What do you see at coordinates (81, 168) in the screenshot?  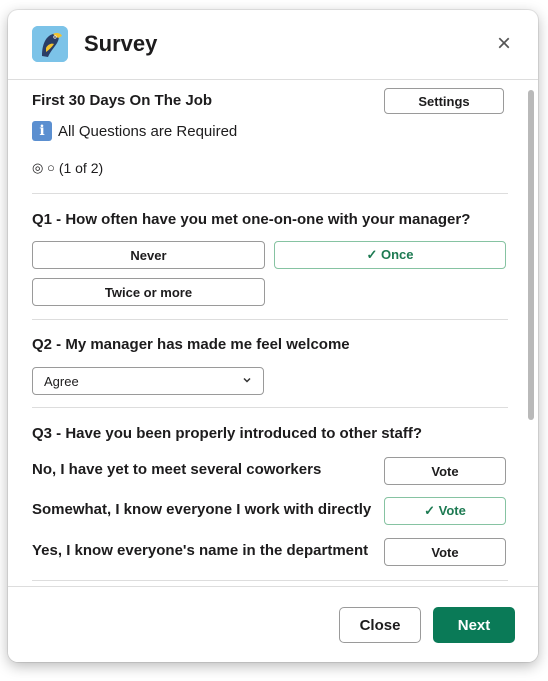 I see `progress-text: (1 of 2)` at bounding box center [81, 168].